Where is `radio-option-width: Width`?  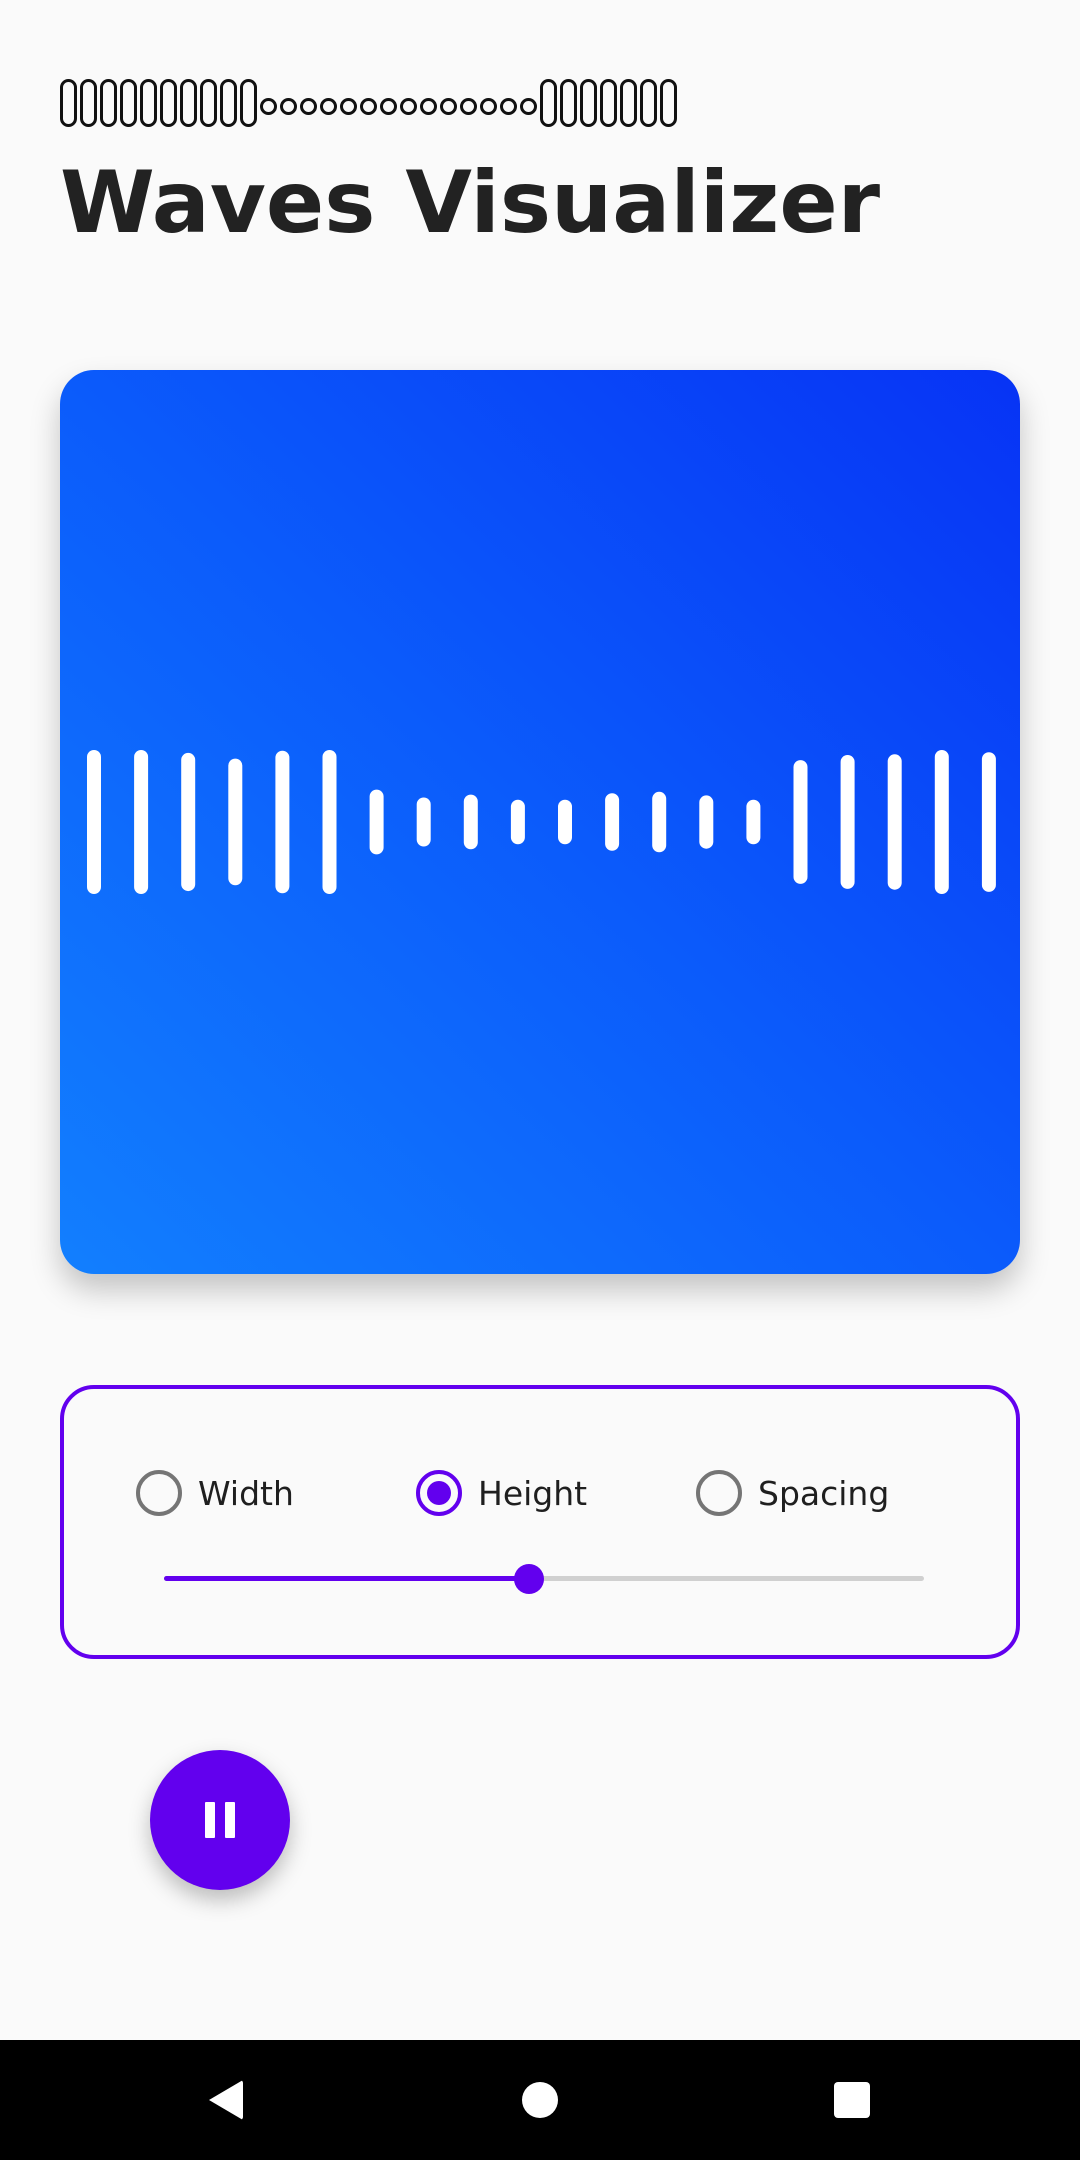 radio-option-width: Width is located at coordinates (215, 1493).